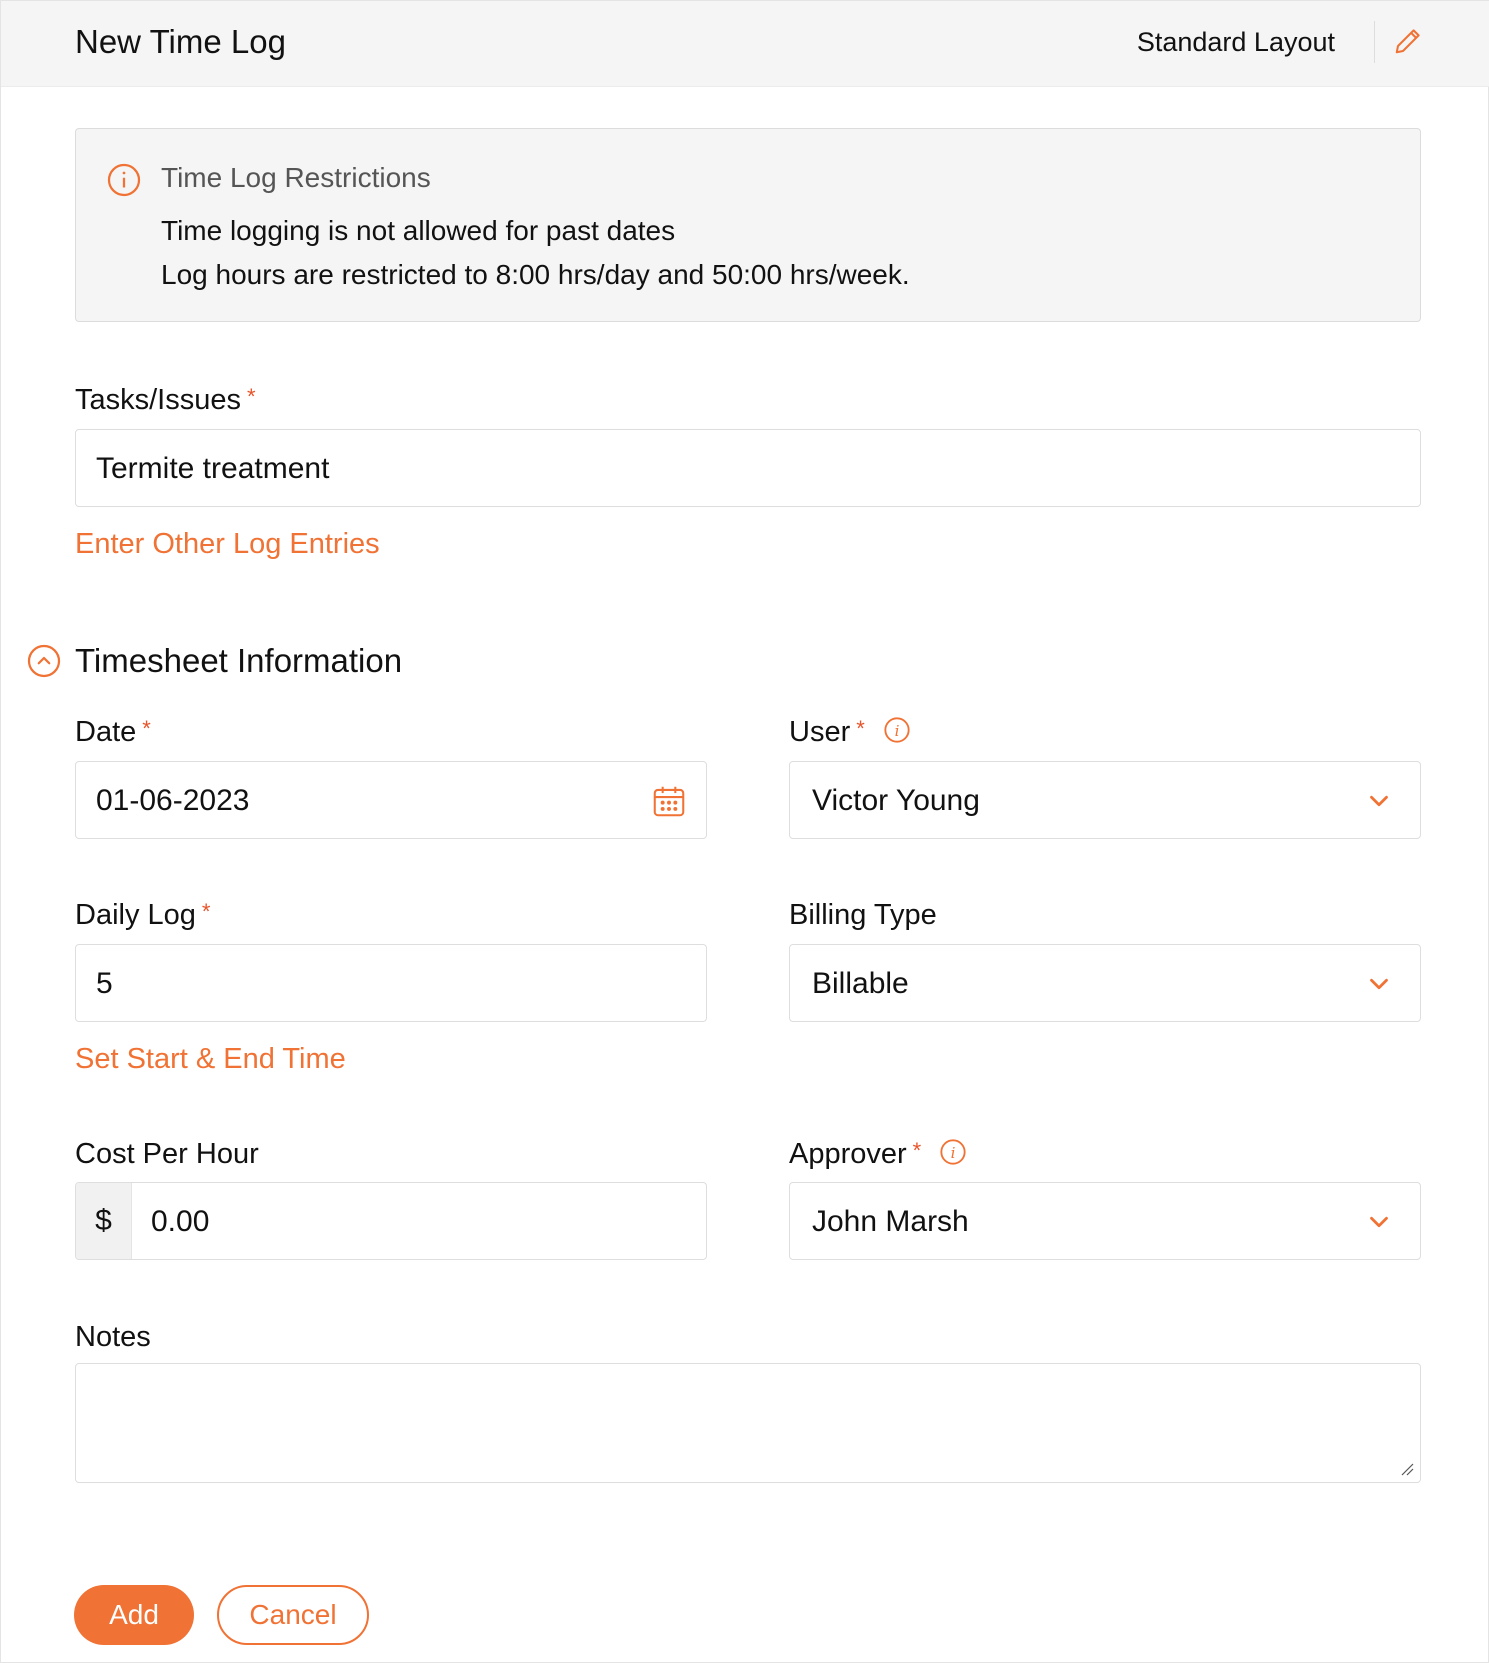  I want to click on cost-per-hour-input: $ 0.00, so click(391, 1221).